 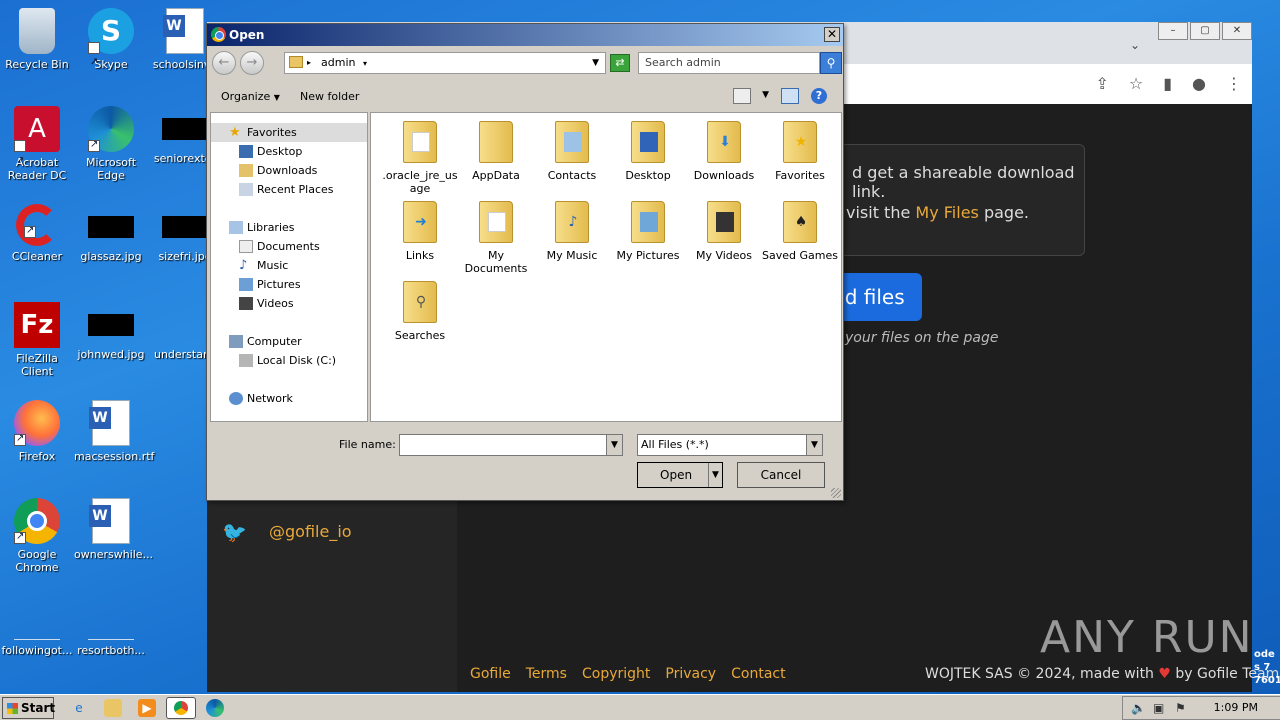 I want to click on my-files-link: My Files, so click(x=946, y=212).